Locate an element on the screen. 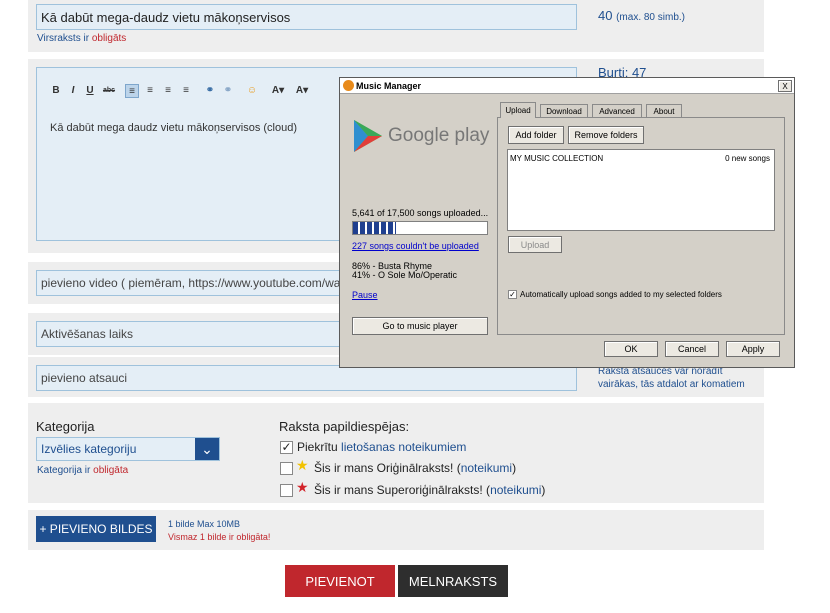 This screenshot has height=613, width=830. super-link: noteikumi is located at coordinates (515, 490).